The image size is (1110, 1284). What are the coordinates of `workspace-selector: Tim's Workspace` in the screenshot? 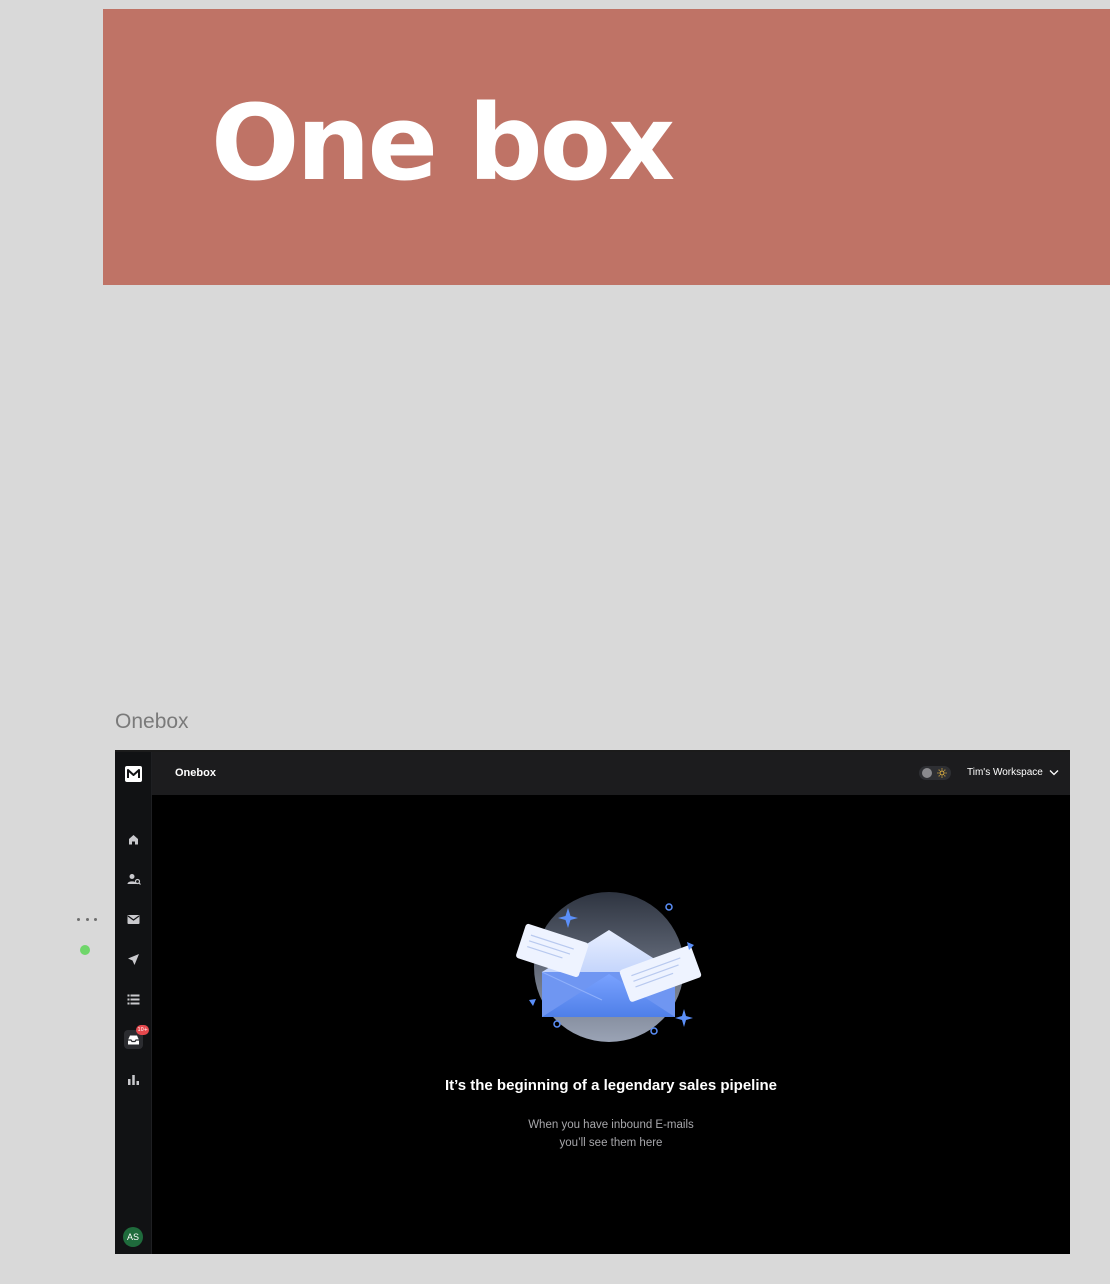 It's located at (1013, 772).